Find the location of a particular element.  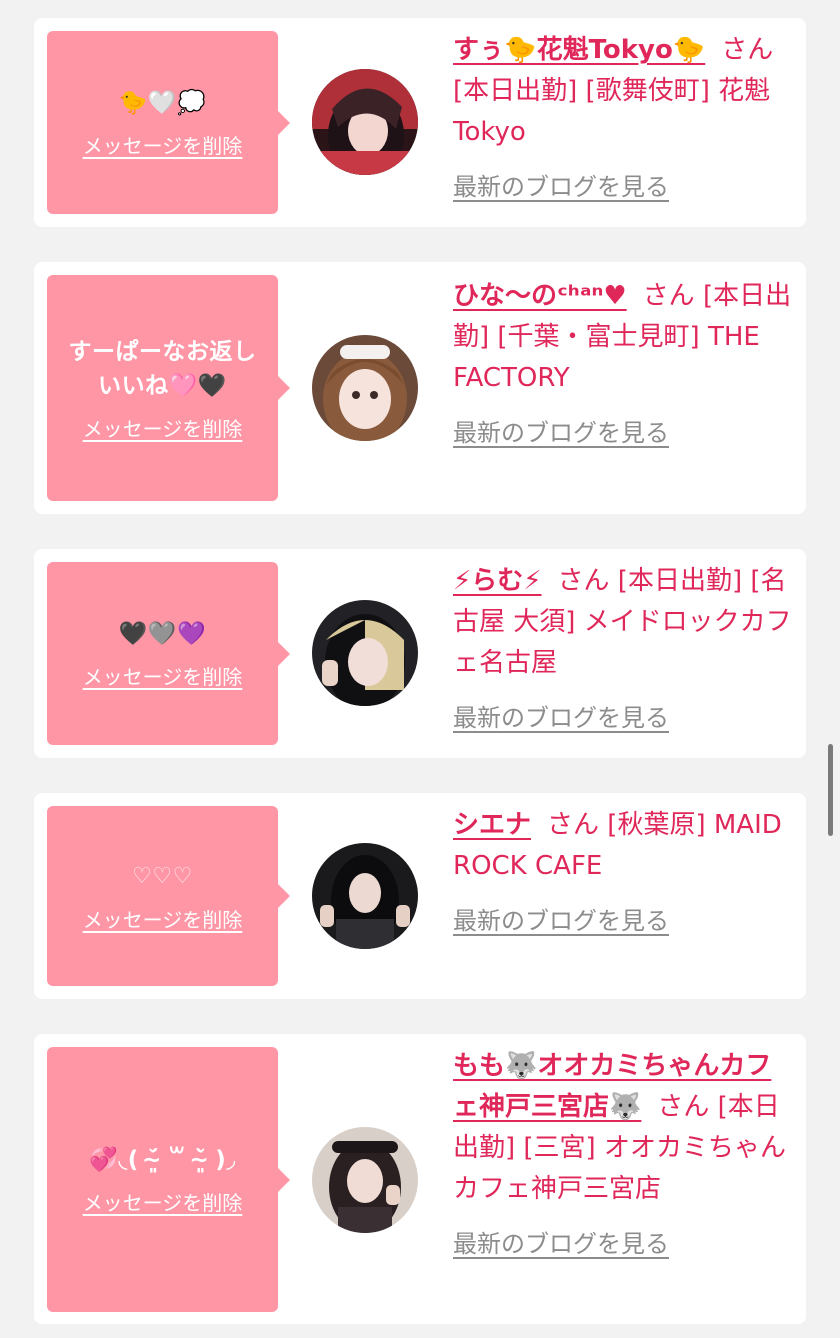

message-text: 🖤🩶💜 is located at coordinates (162, 634).